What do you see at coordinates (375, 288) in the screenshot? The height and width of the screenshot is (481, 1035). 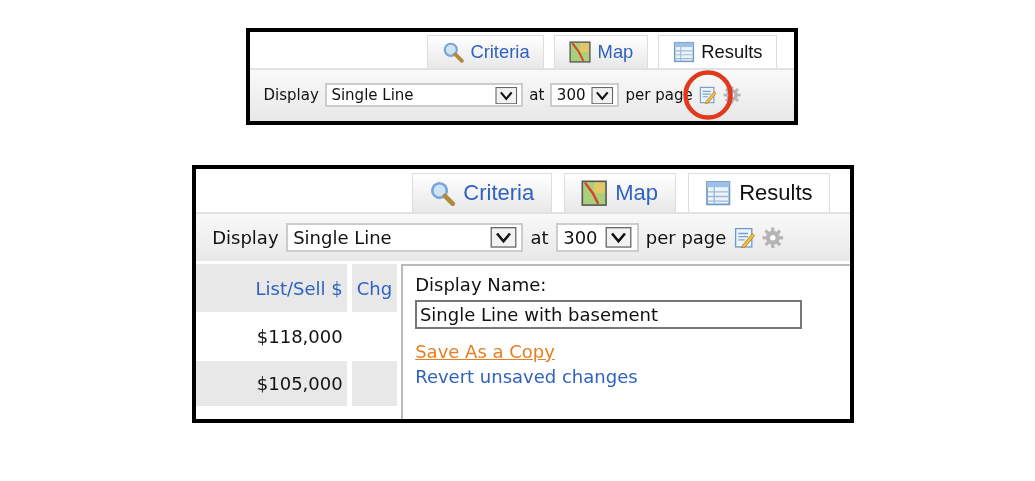 I see `column-header: Chg` at bounding box center [375, 288].